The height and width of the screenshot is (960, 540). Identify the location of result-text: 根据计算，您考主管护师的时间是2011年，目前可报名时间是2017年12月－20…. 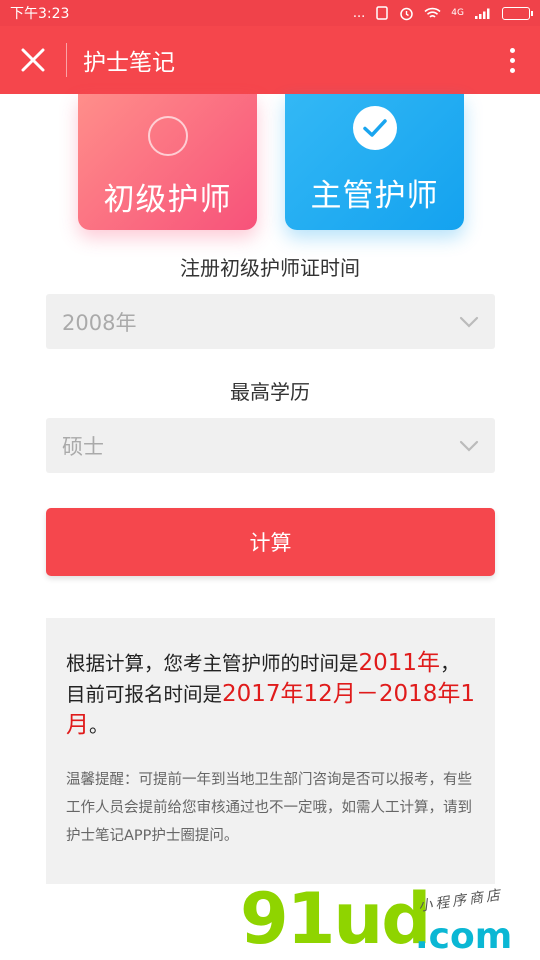
(271, 694).